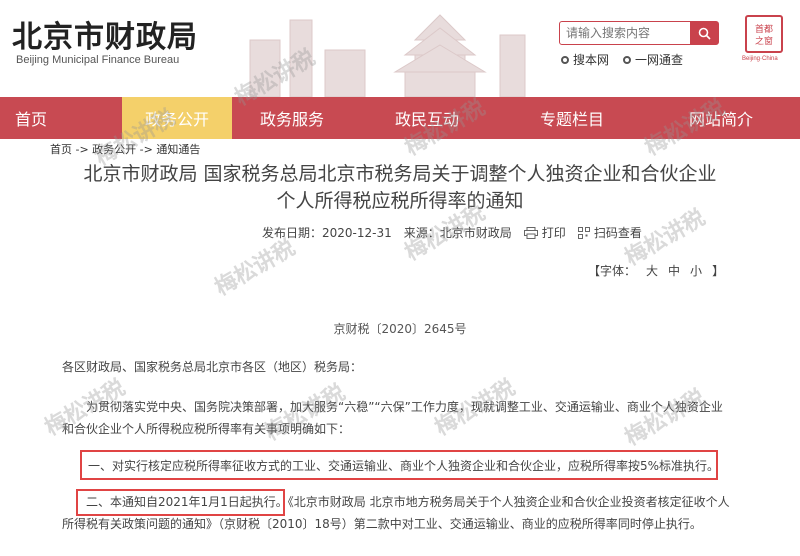 This screenshot has height=556, width=800. What do you see at coordinates (357, 233) in the screenshot?
I see `publish-date: 2020-12-31` at bounding box center [357, 233].